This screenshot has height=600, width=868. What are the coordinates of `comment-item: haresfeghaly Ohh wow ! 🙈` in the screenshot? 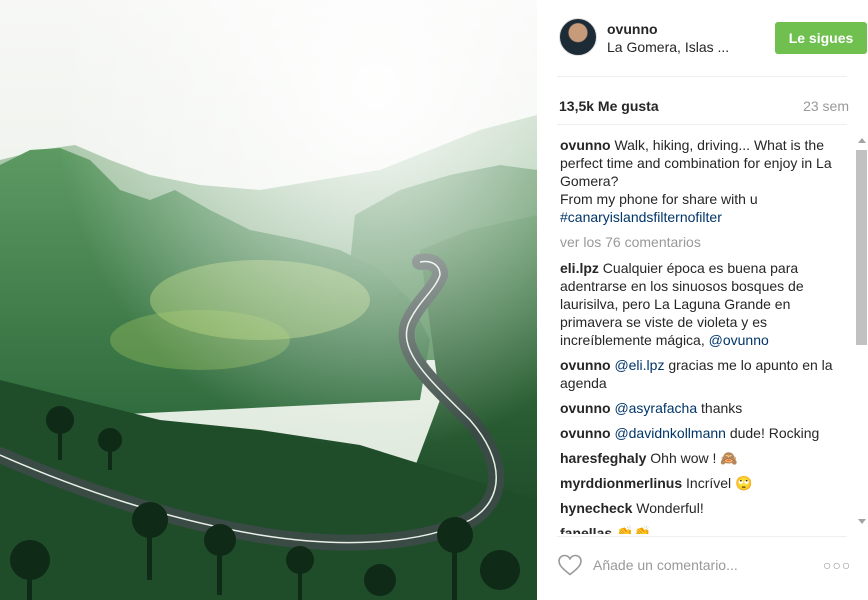 It's located at (698, 458).